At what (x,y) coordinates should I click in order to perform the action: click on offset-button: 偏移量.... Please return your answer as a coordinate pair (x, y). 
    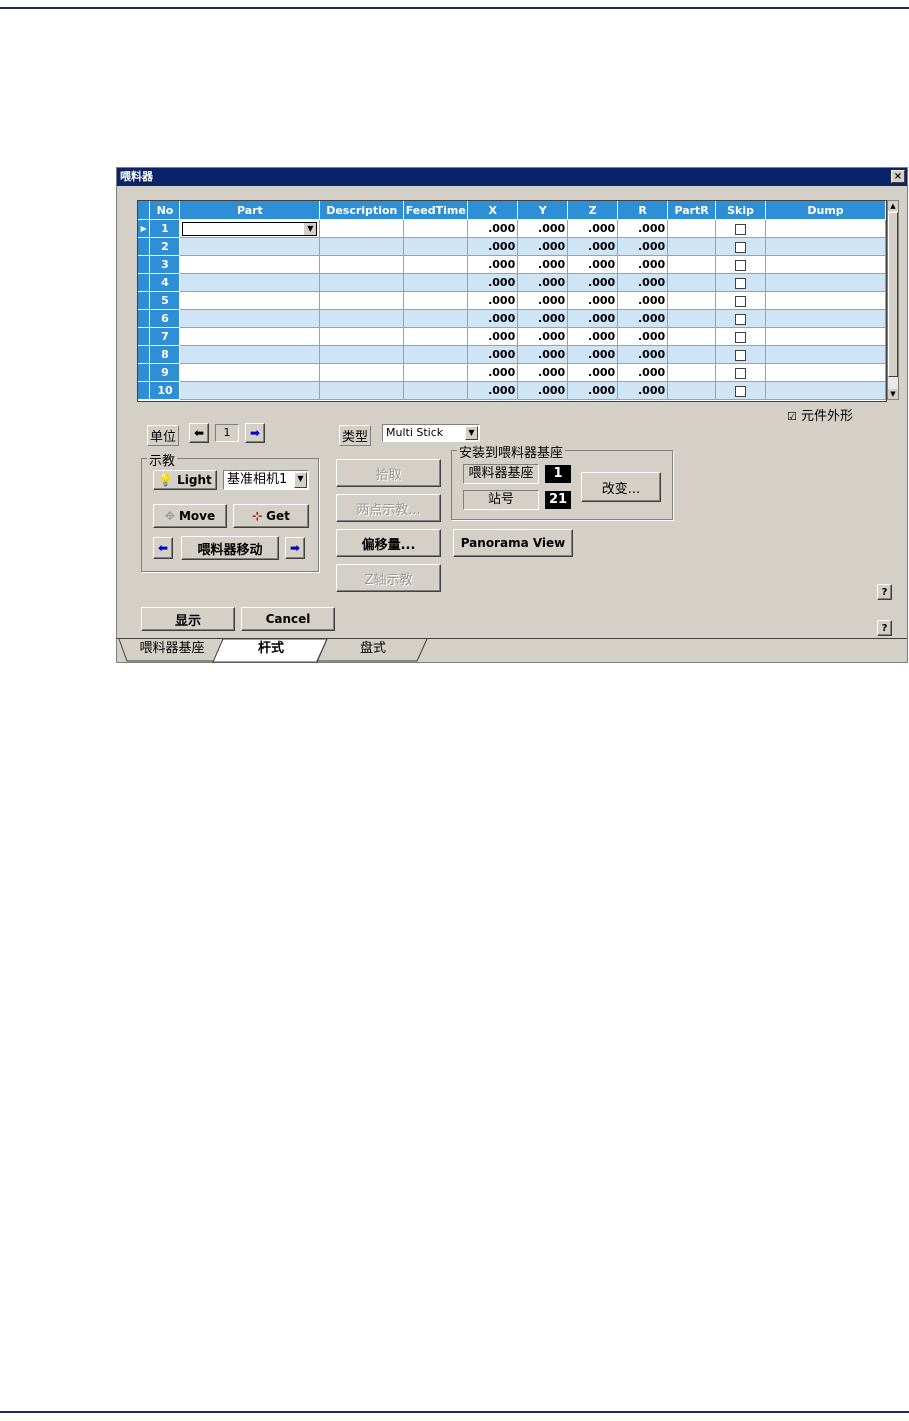
    Looking at the image, I should click on (388, 543).